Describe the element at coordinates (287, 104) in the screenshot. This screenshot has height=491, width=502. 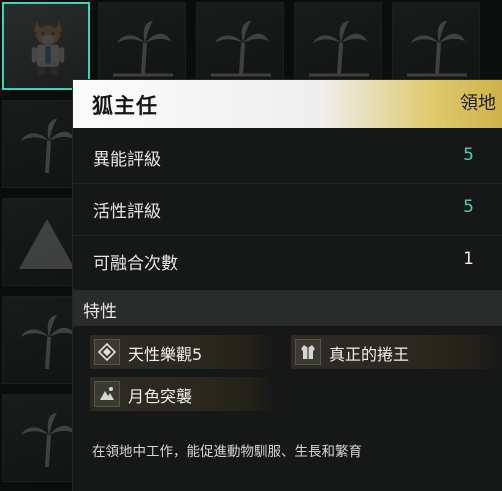
I see `tooltip-header: 狐主任 領地` at that location.